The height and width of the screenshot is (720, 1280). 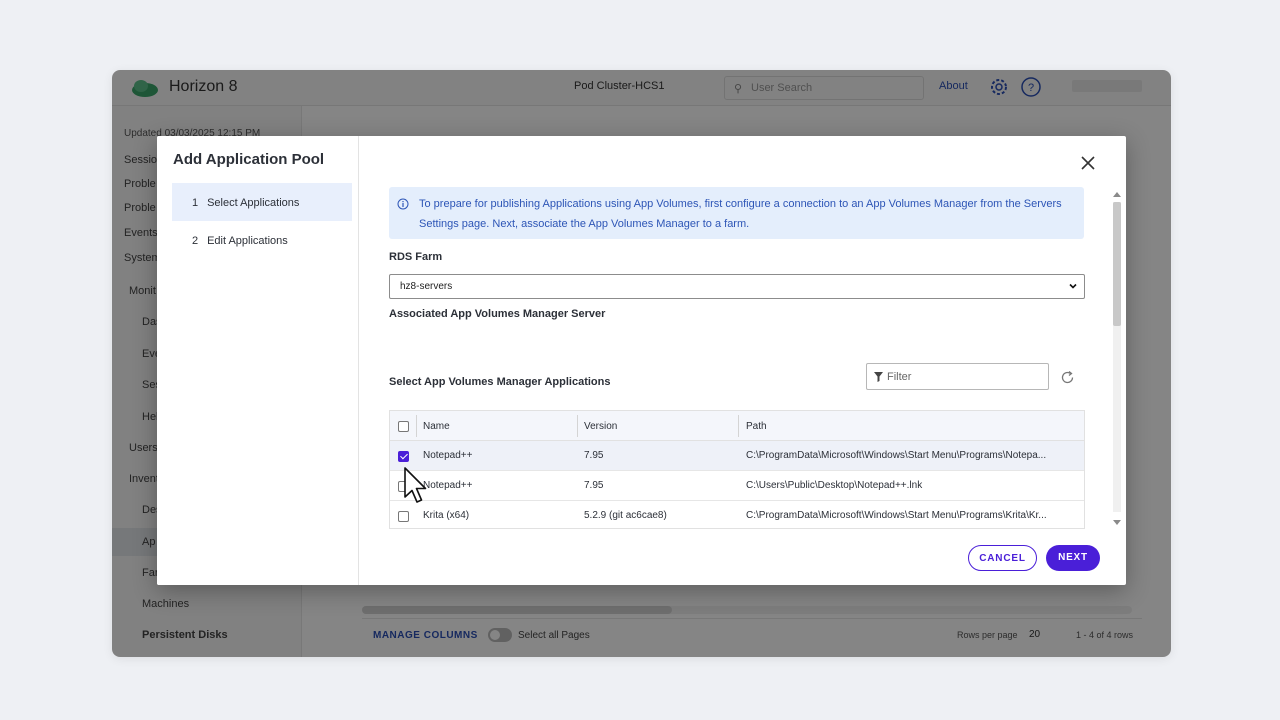 I want to click on filter-icon, so click(x=878, y=377).